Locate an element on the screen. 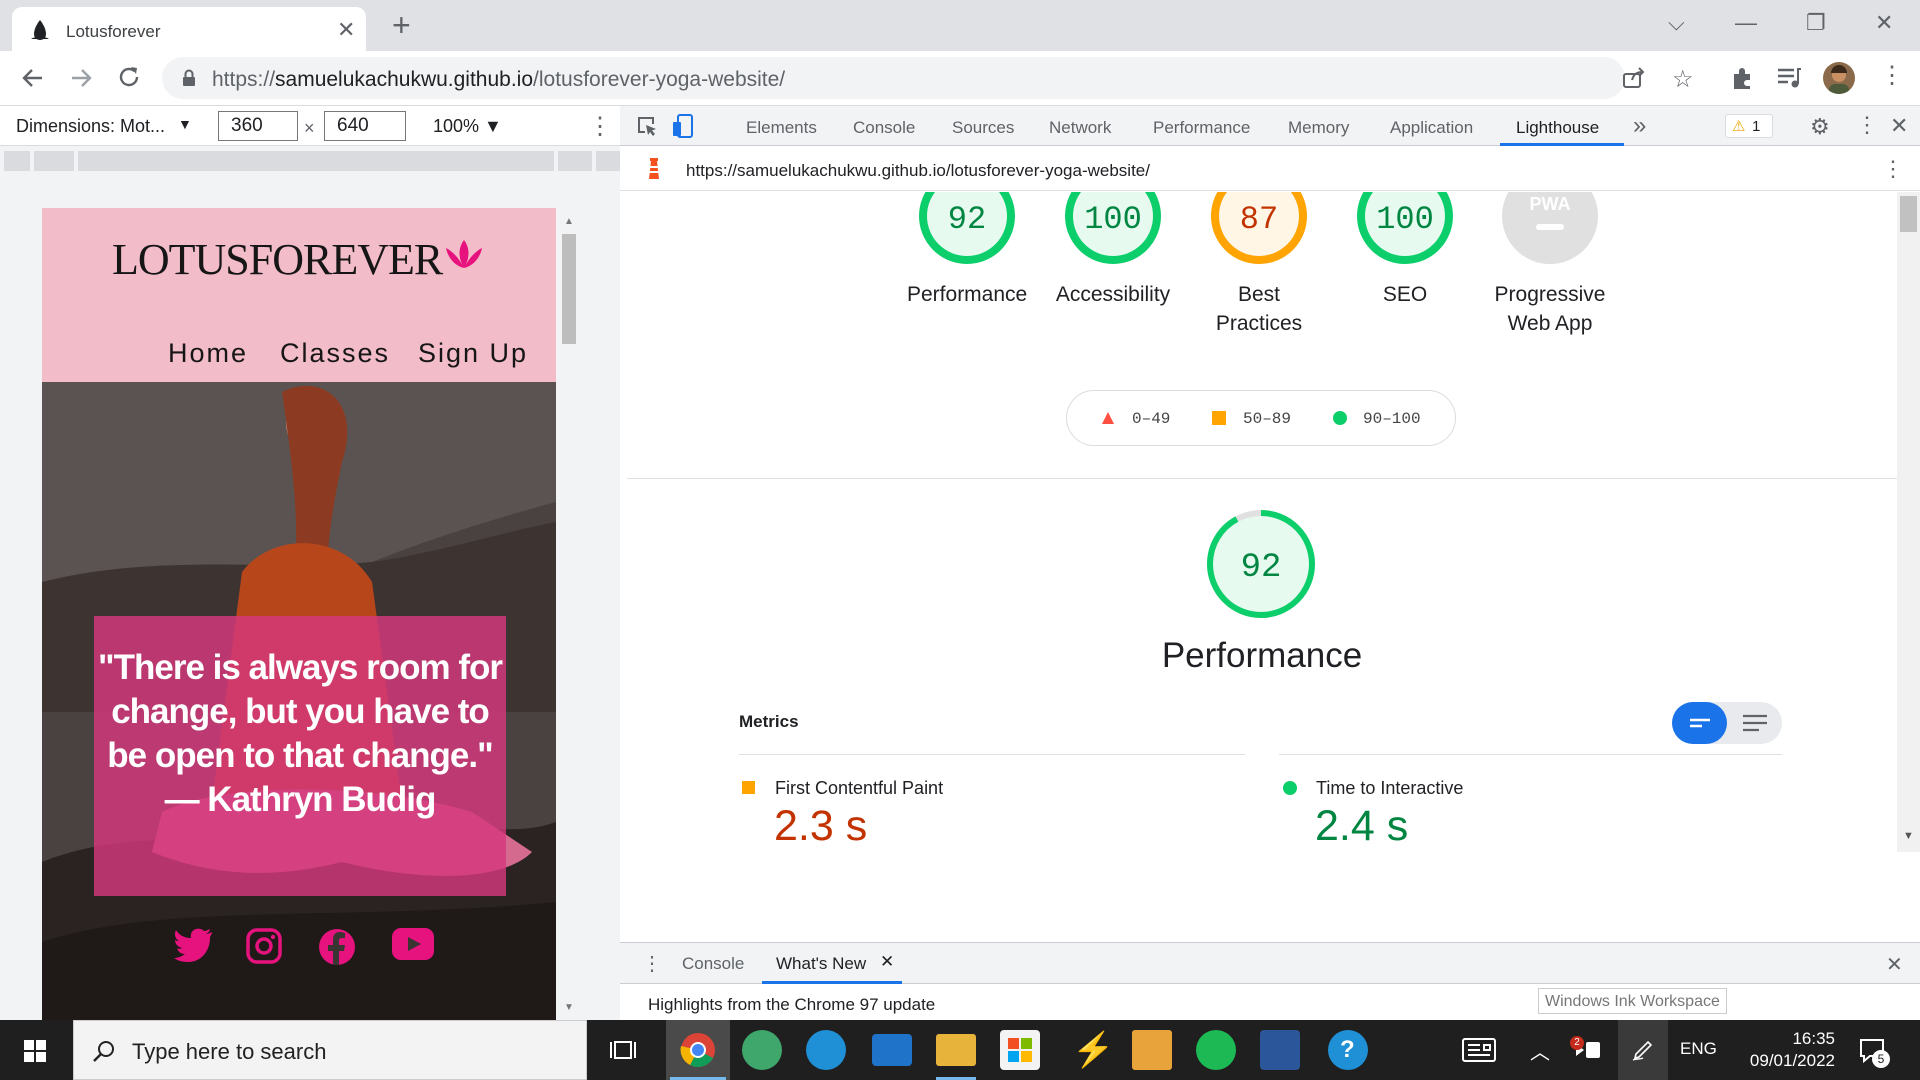  microsoft-store-icon is located at coordinates (1020, 1050).